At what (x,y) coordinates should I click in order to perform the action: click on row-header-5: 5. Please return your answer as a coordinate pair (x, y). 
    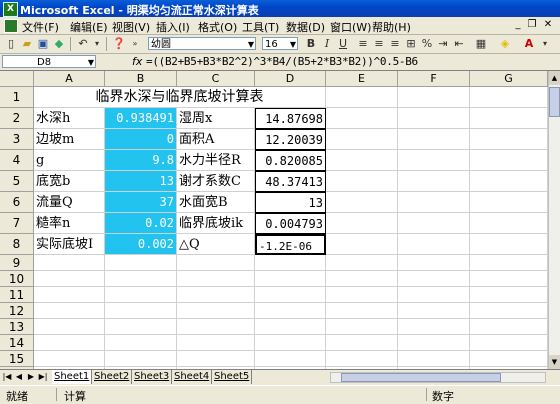
    Looking at the image, I should click on (17, 181).